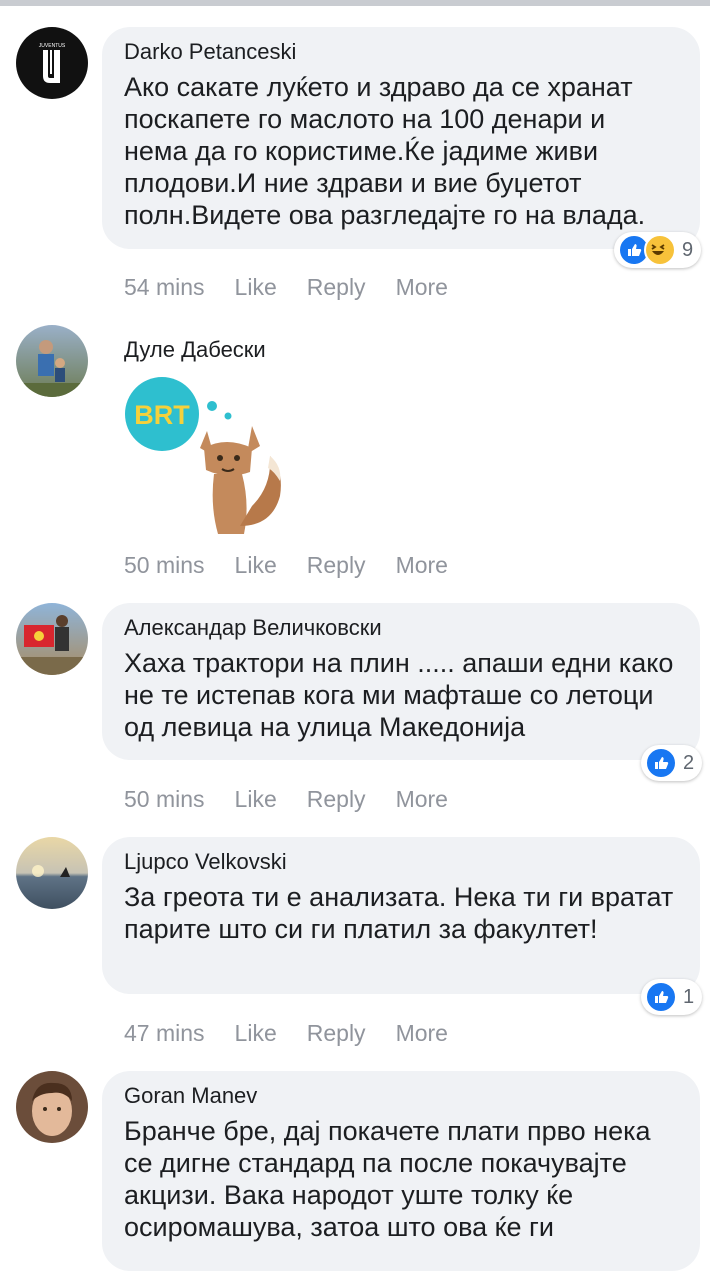 This screenshot has width=710, height=1271. I want to click on reaction-count: 2, so click(689, 762).